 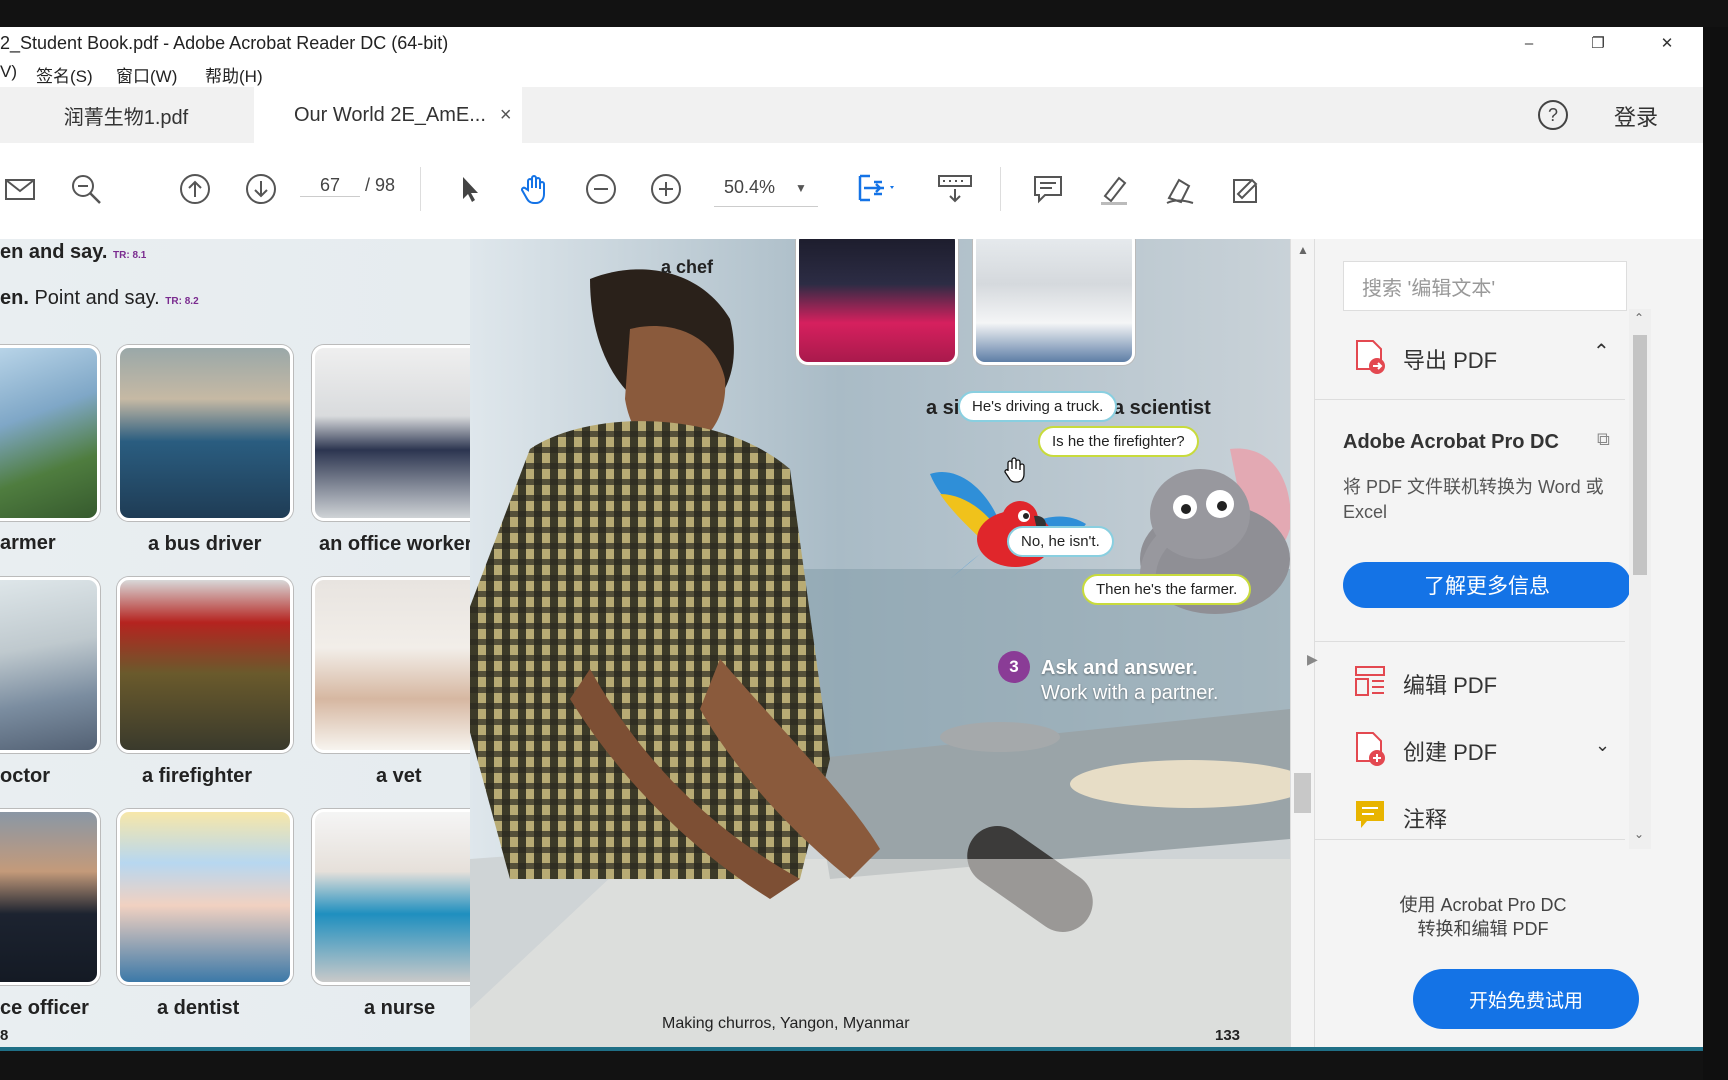 What do you see at coordinates (1370, 681) in the screenshot?
I see `edit-pdf-icon` at bounding box center [1370, 681].